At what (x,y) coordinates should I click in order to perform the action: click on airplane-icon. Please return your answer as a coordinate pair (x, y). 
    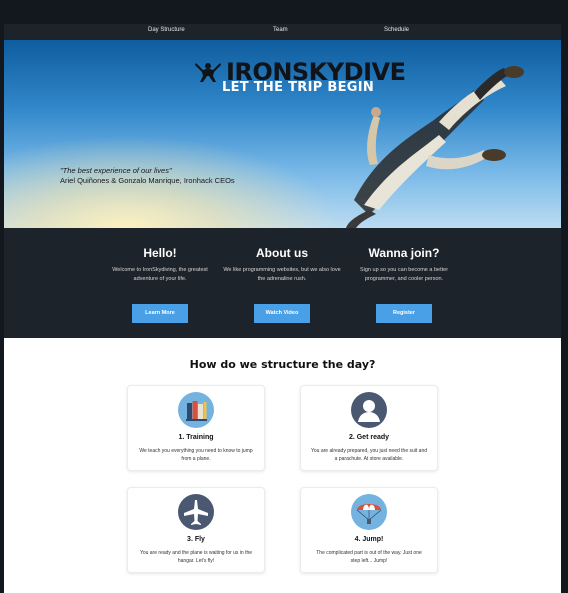
    Looking at the image, I should click on (196, 512).